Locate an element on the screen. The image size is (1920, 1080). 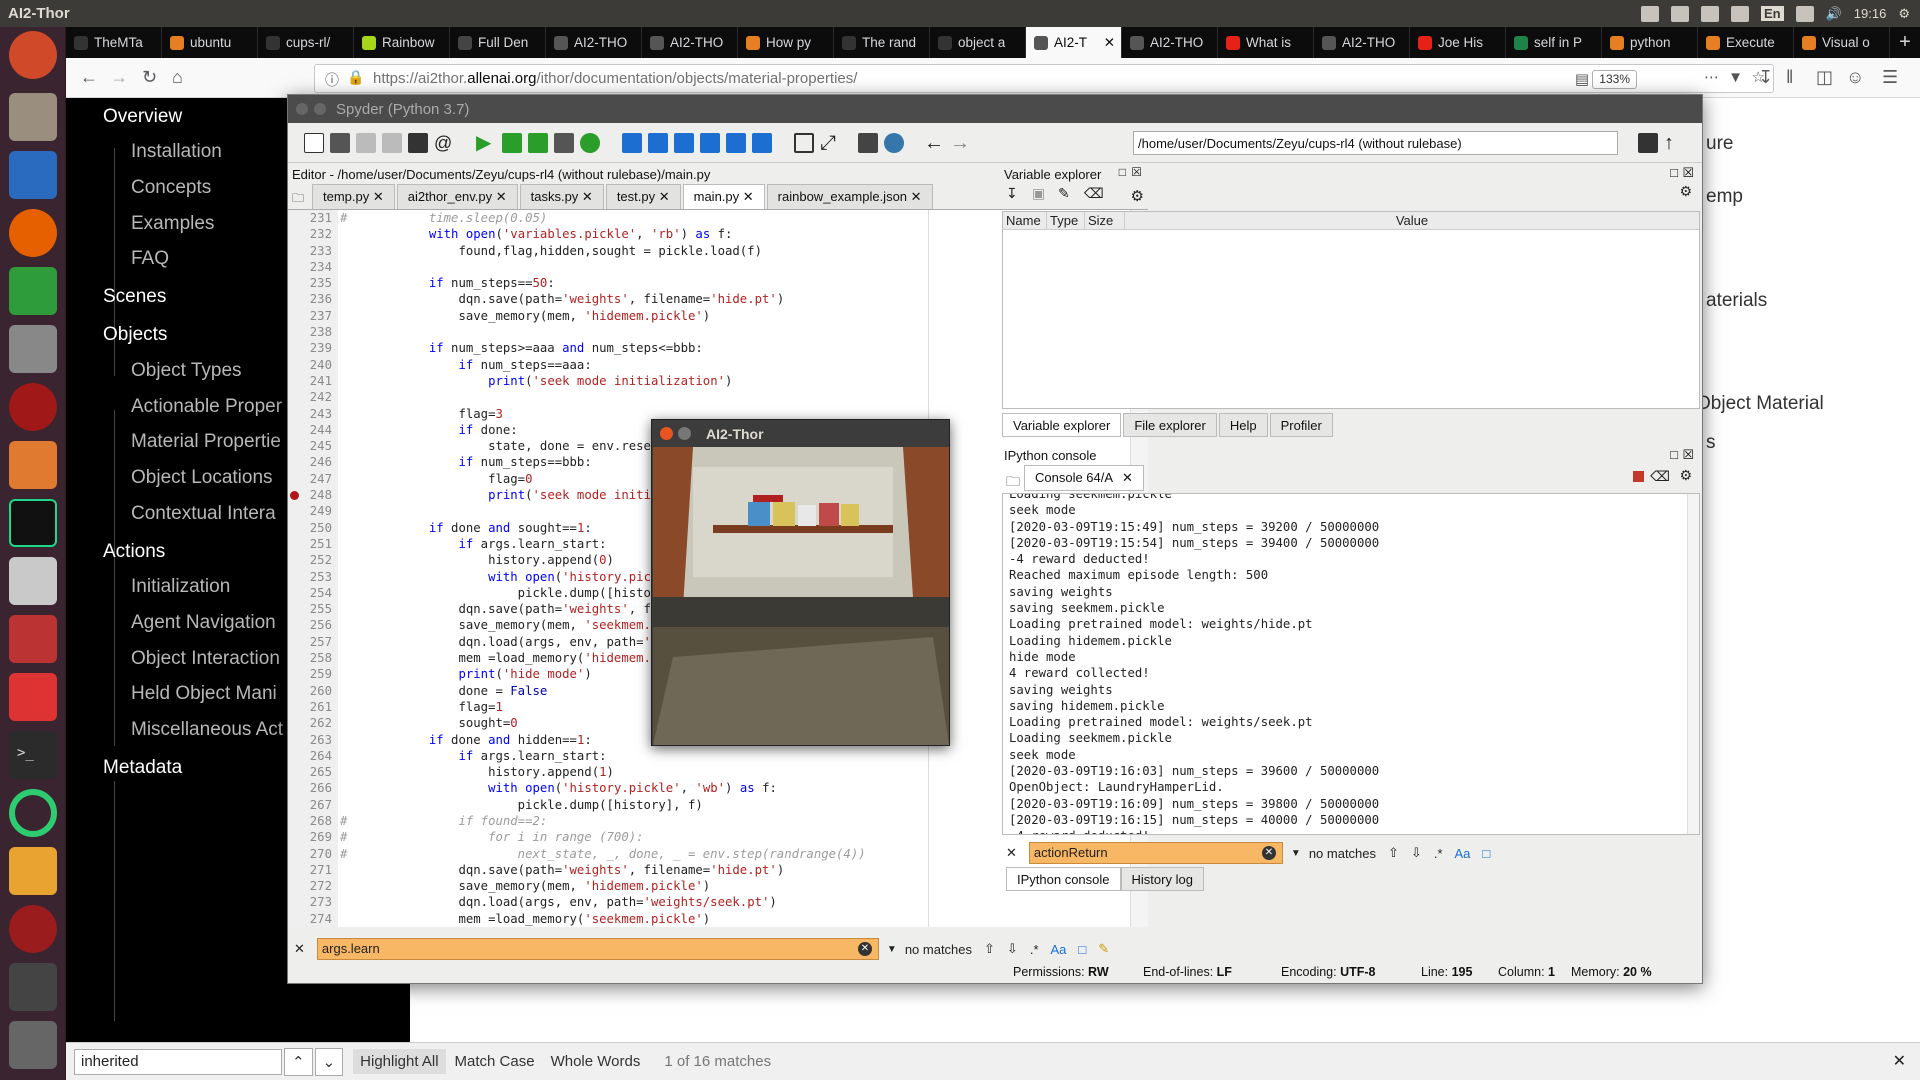
browser-tab: Execute is located at coordinates (1746, 42).